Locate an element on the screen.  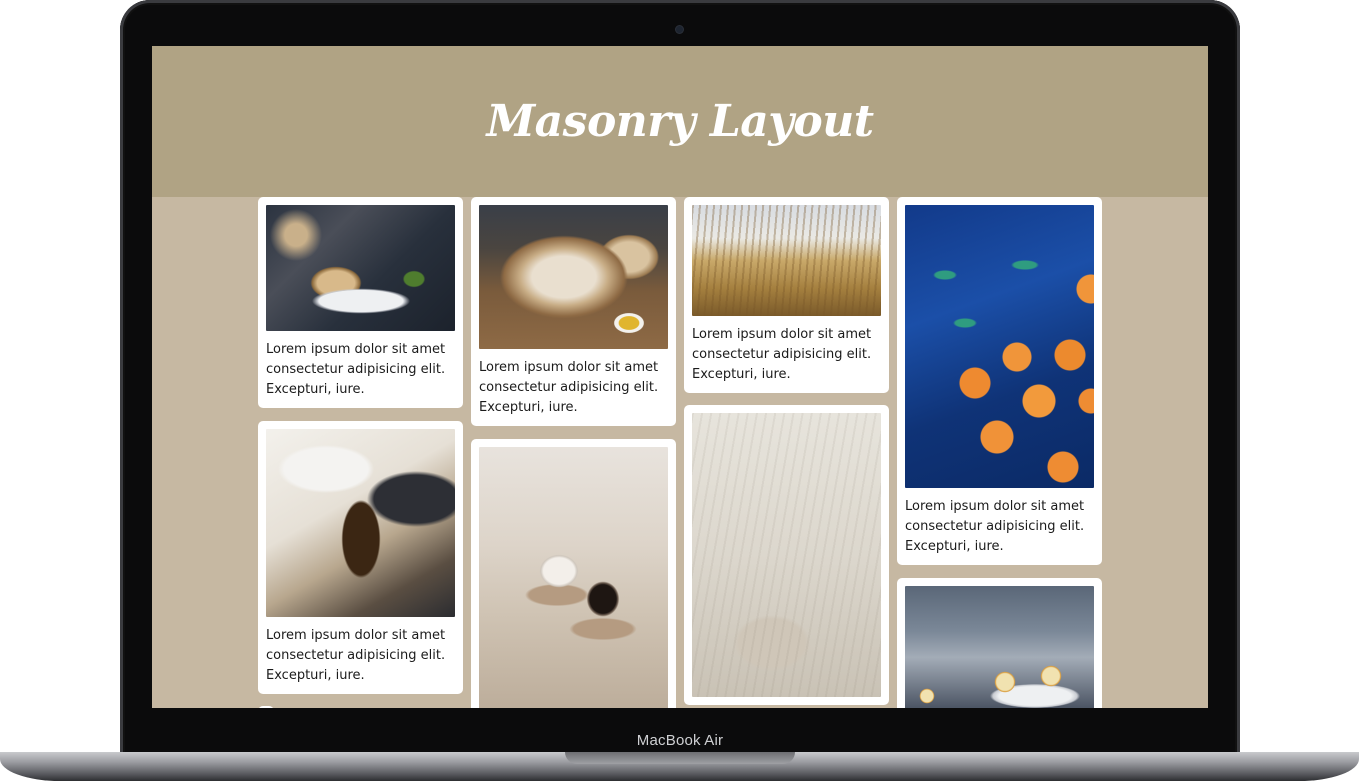
cupcakes-photo is located at coordinates (999, 647).